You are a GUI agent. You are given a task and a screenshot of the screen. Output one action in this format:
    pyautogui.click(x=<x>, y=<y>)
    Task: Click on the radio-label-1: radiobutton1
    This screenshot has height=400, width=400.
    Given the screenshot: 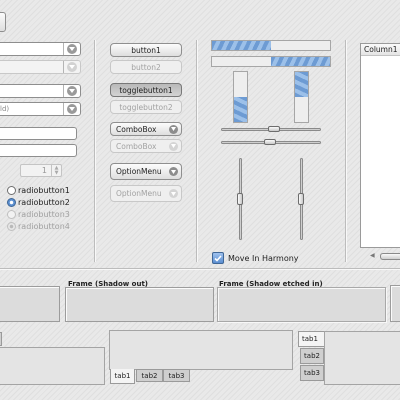 What is the action you would take?
    pyautogui.click(x=44, y=190)
    